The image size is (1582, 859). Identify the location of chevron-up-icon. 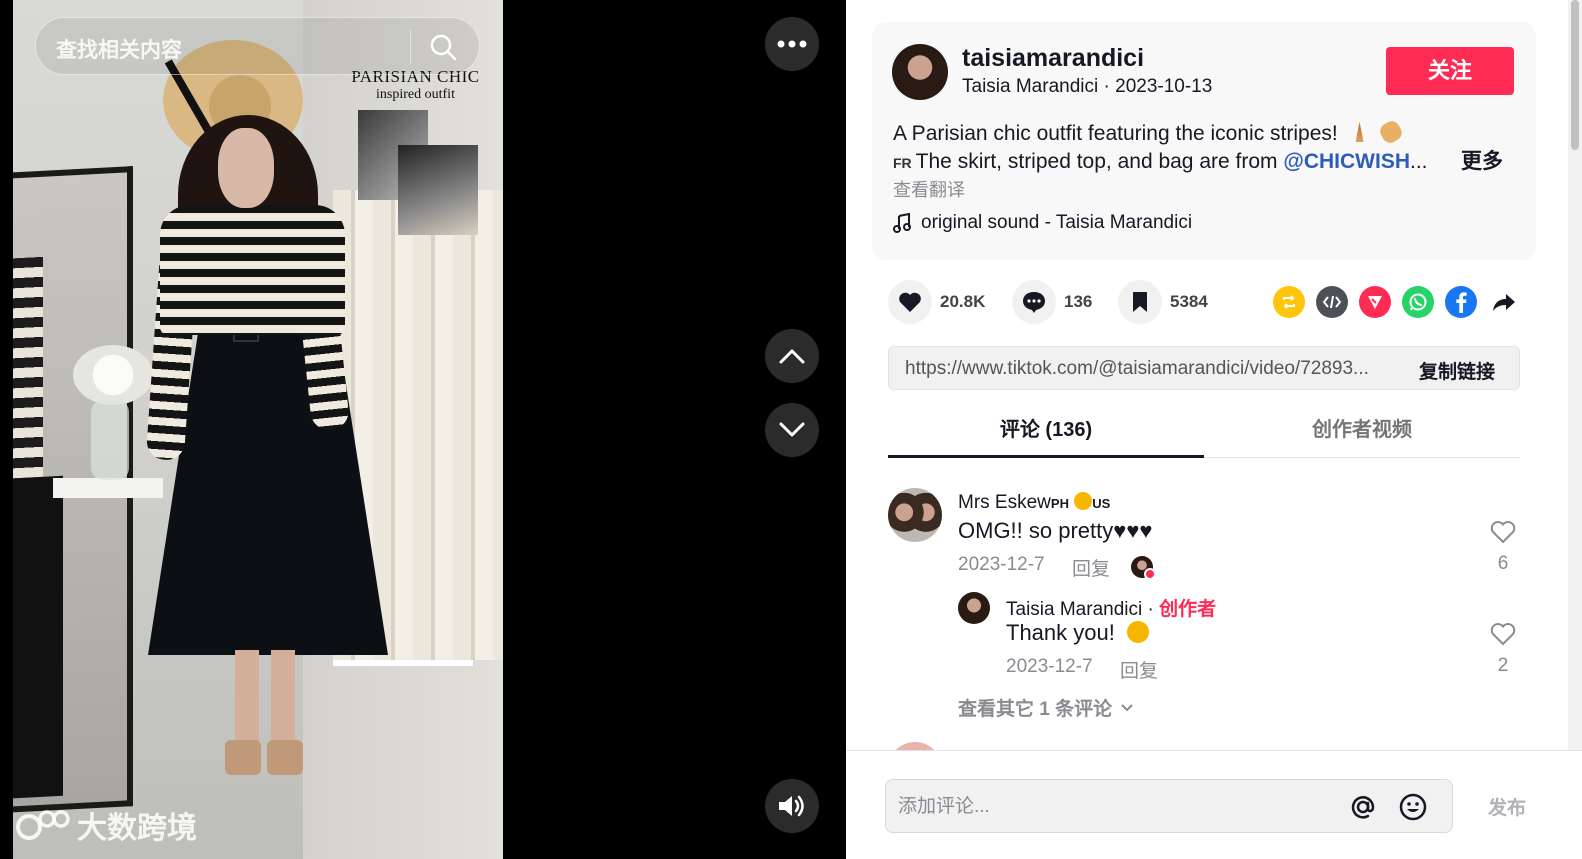
(792, 356).